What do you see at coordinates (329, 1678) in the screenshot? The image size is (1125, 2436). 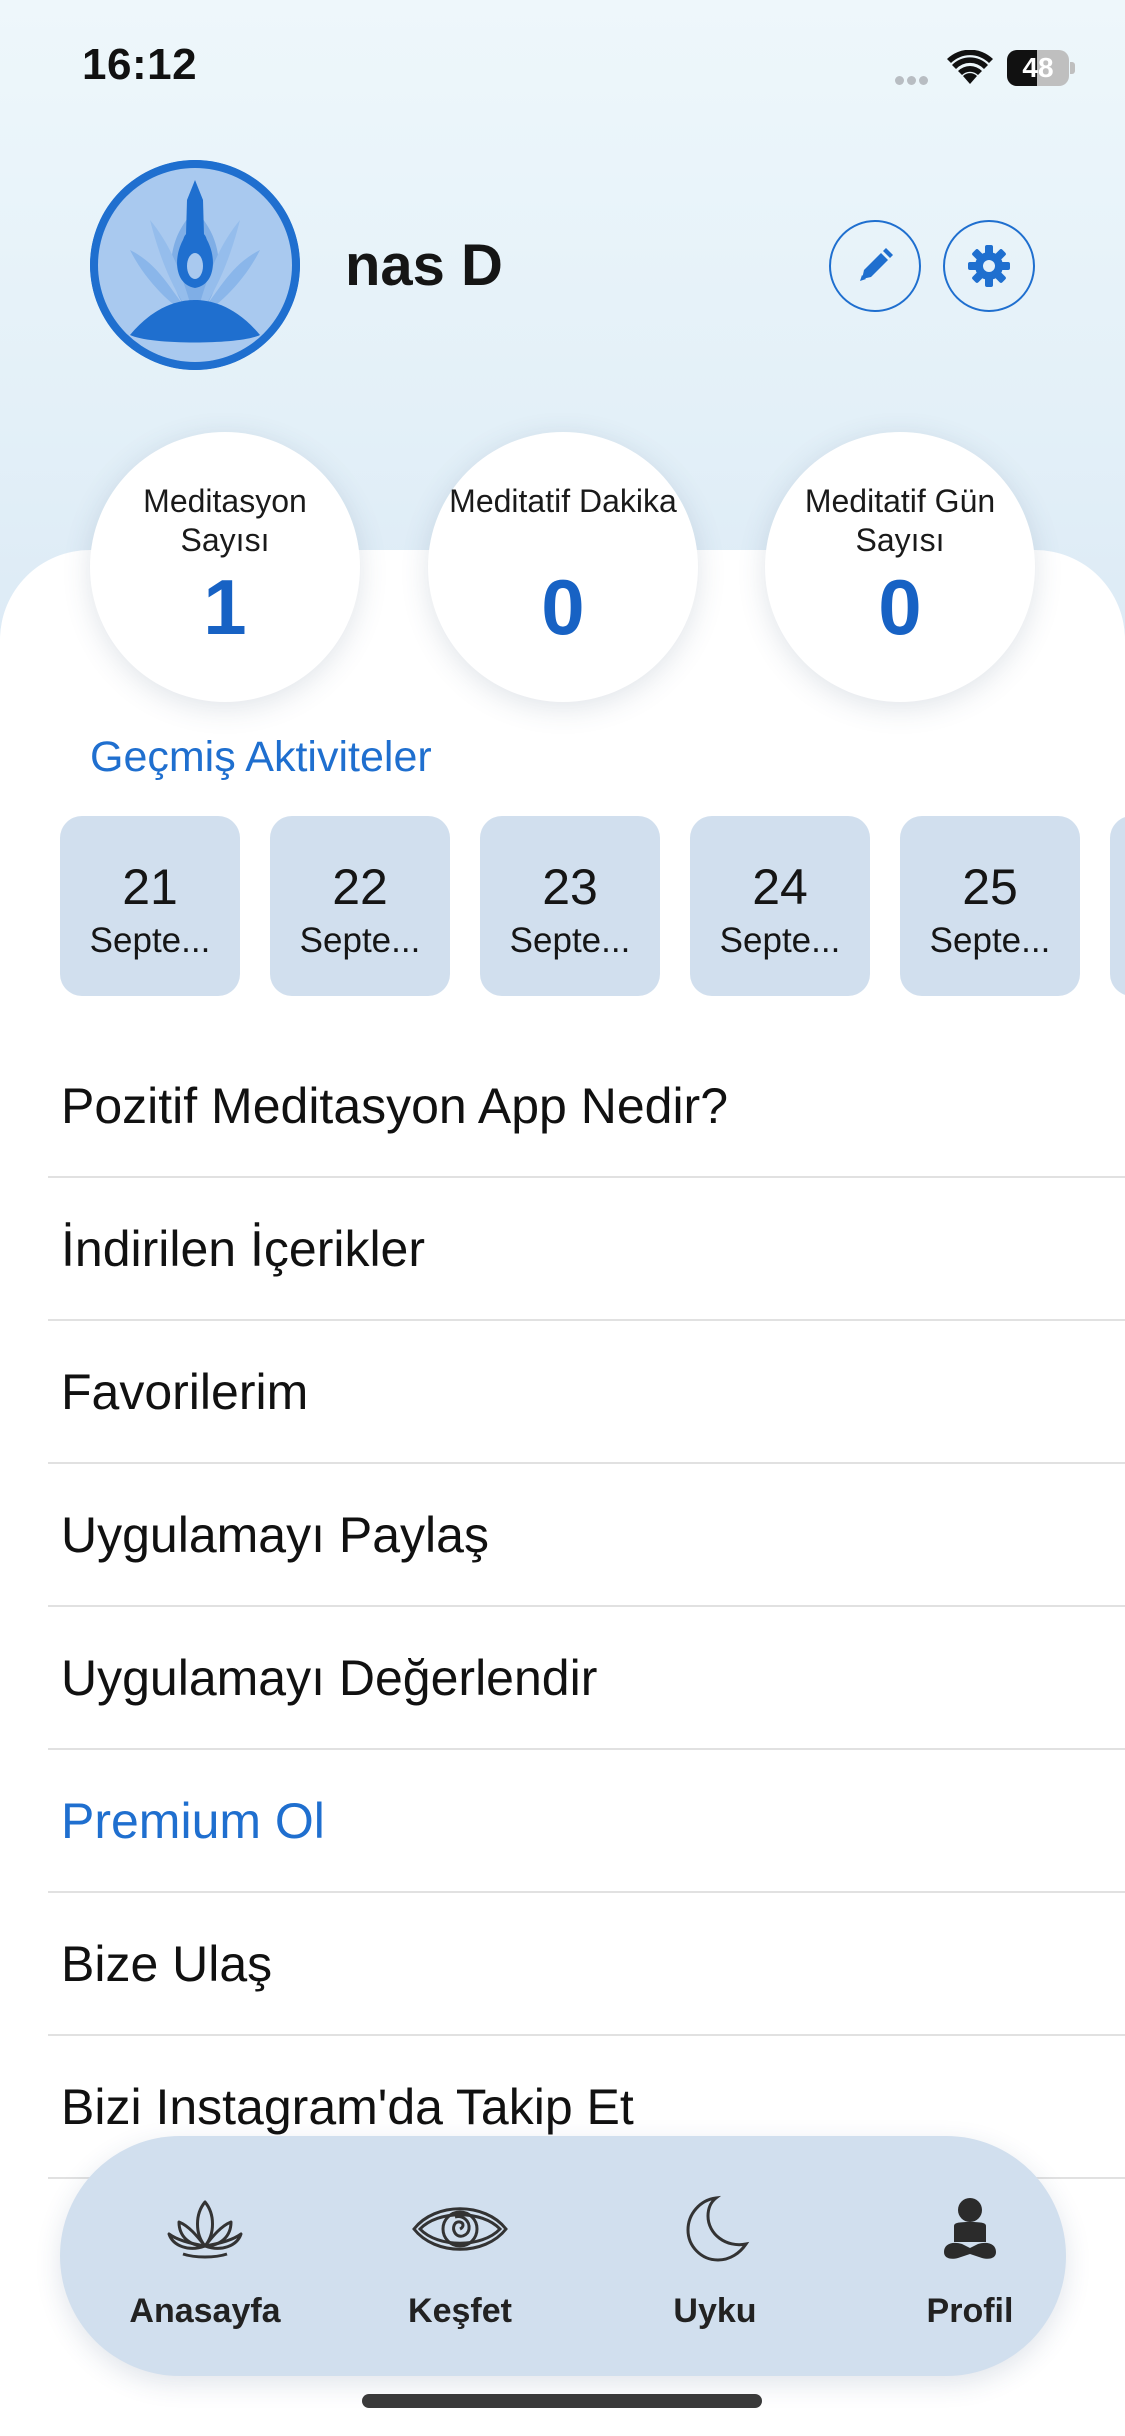 I see `menu-item-label: Uygulamayı Değerlendir` at bounding box center [329, 1678].